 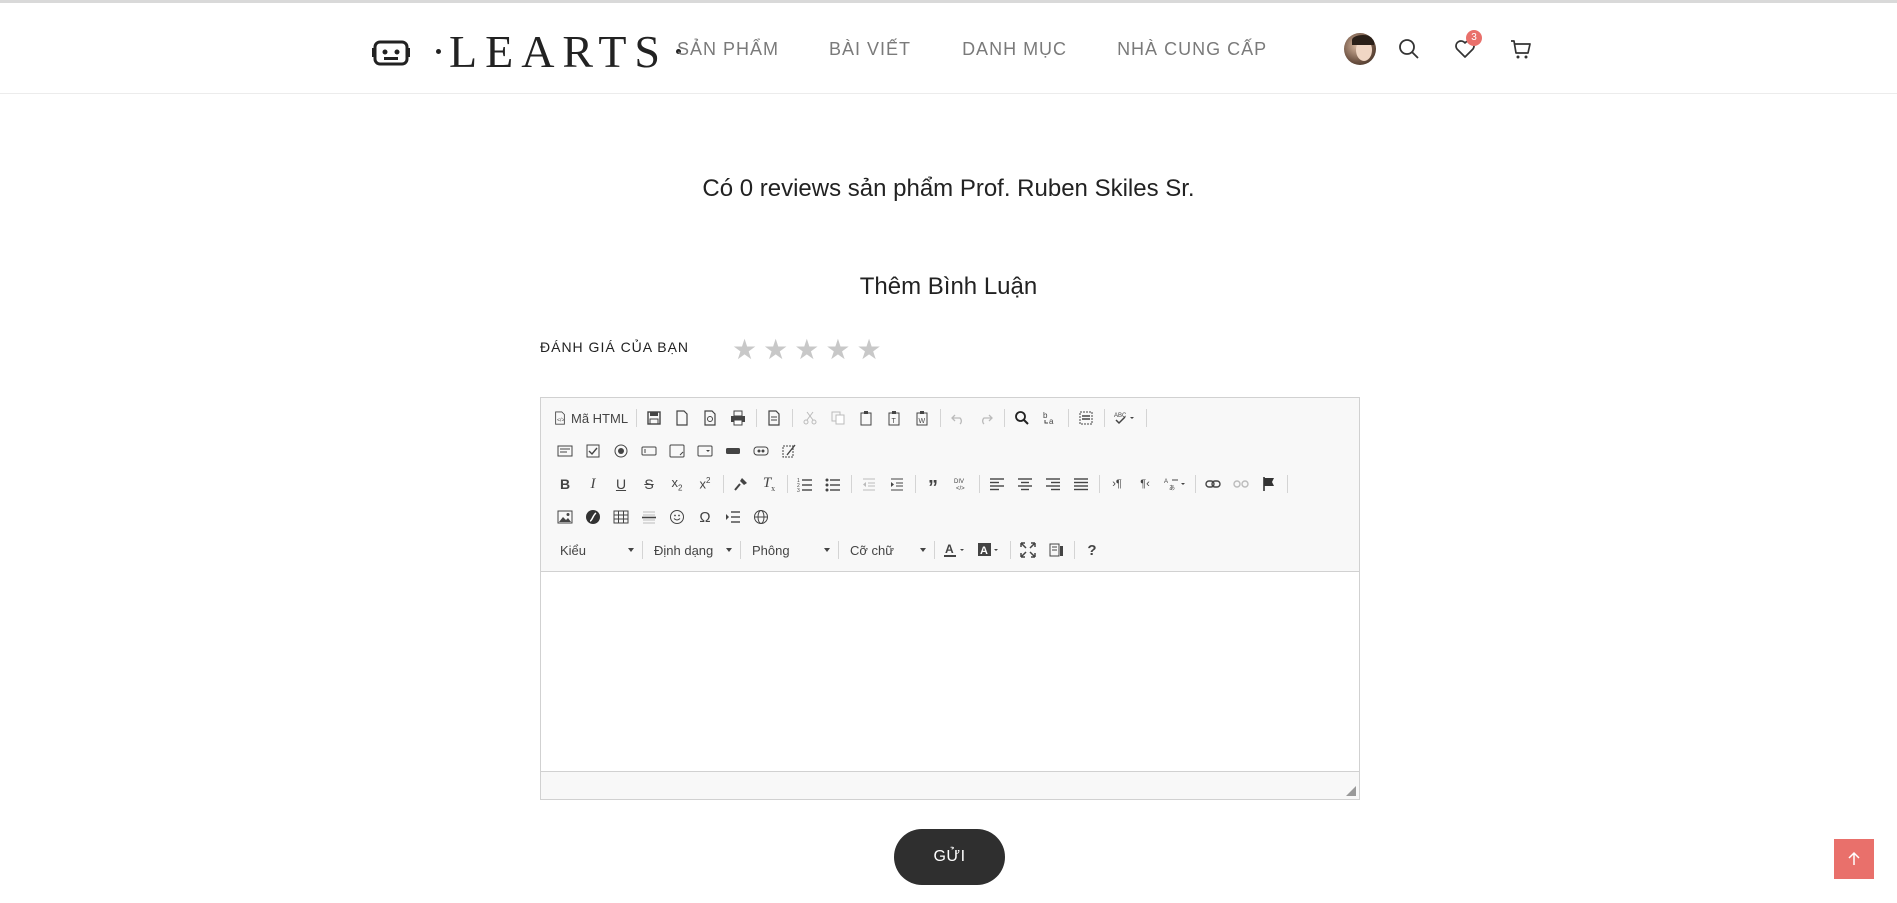 I want to click on nav-item-products: SẢN PHẨM, so click(x=728, y=49).